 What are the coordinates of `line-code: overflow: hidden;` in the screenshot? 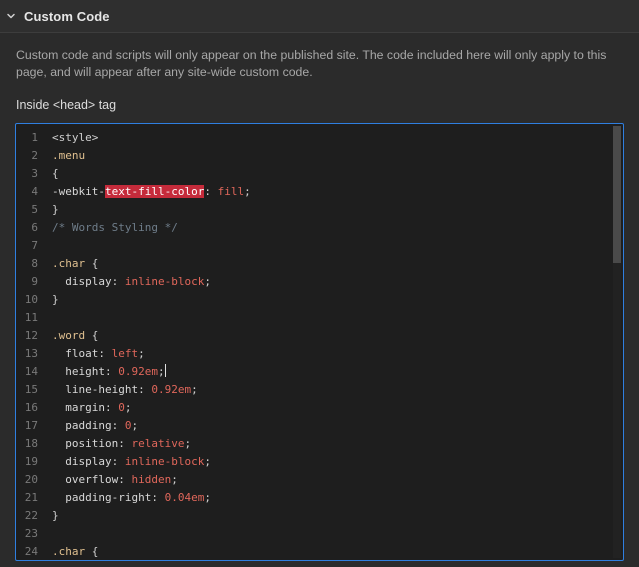 It's located at (108, 480).